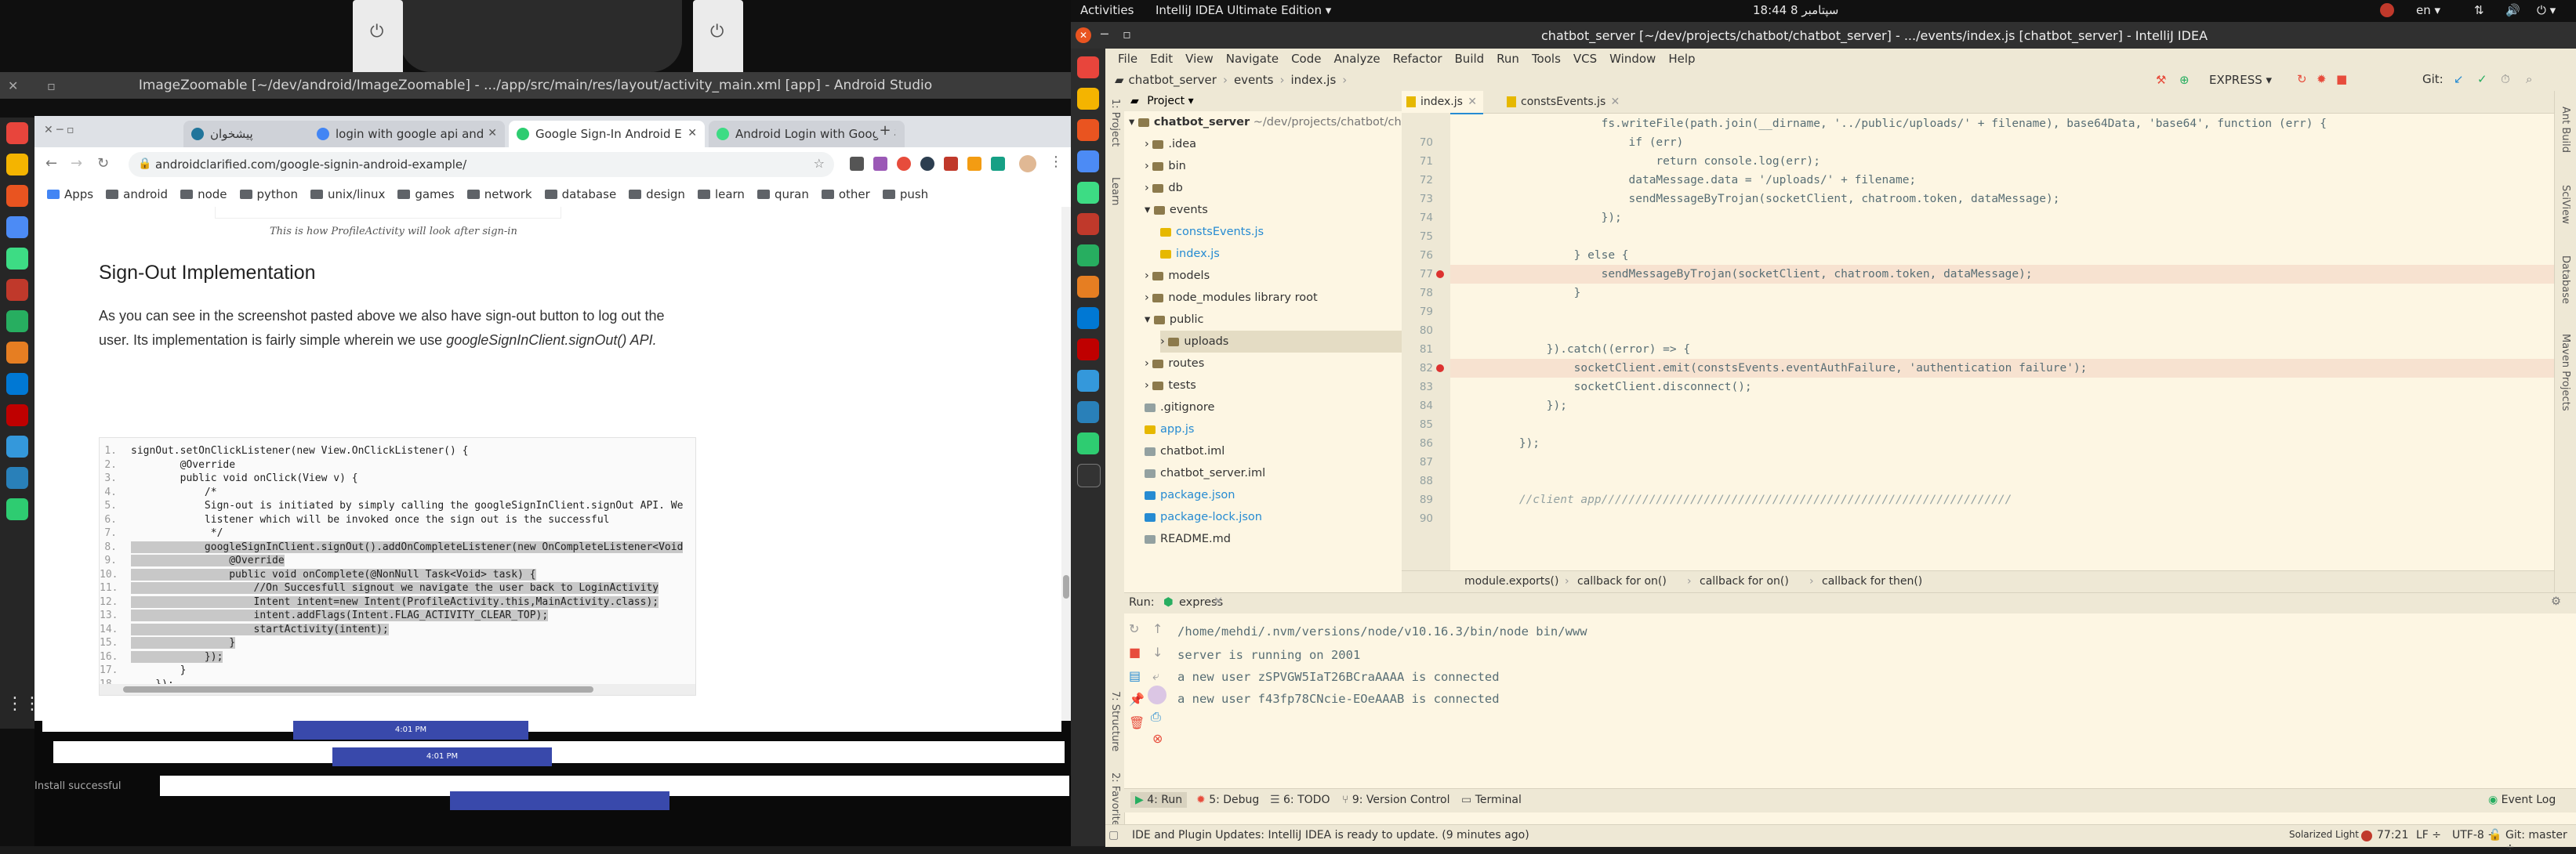 The width and height of the screenshot is (2576, 854). I want to click on scrollbar-thumb, so click(1066, 587).